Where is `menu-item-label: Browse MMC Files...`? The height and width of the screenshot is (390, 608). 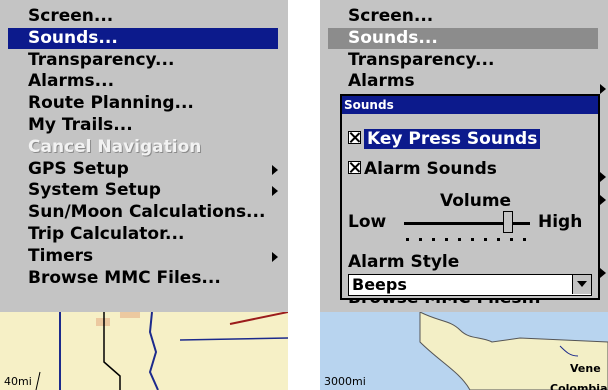
menu-item-label: Browse MMC Files... is located at coordinates (124, 277).